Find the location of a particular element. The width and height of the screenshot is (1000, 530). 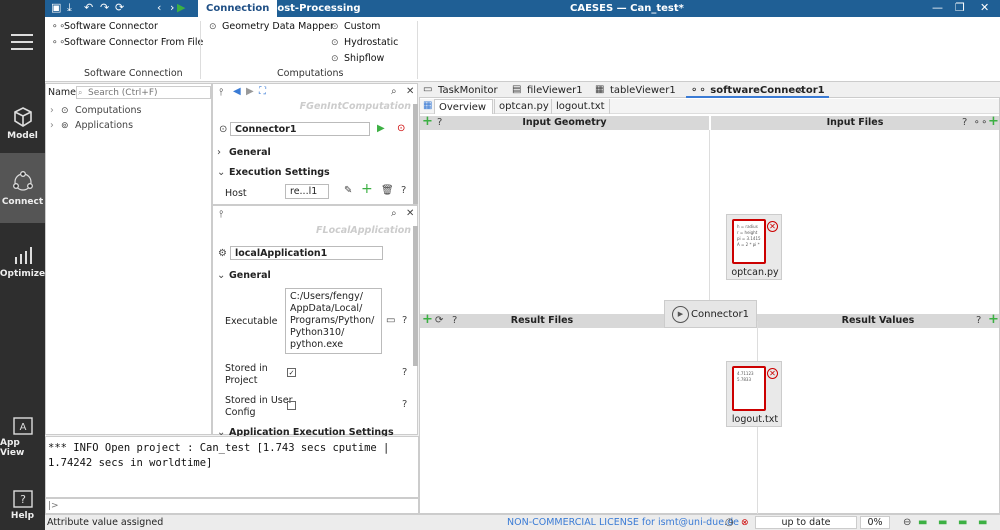

nav-optimize: Optimize is located at coordinates (22, 261).